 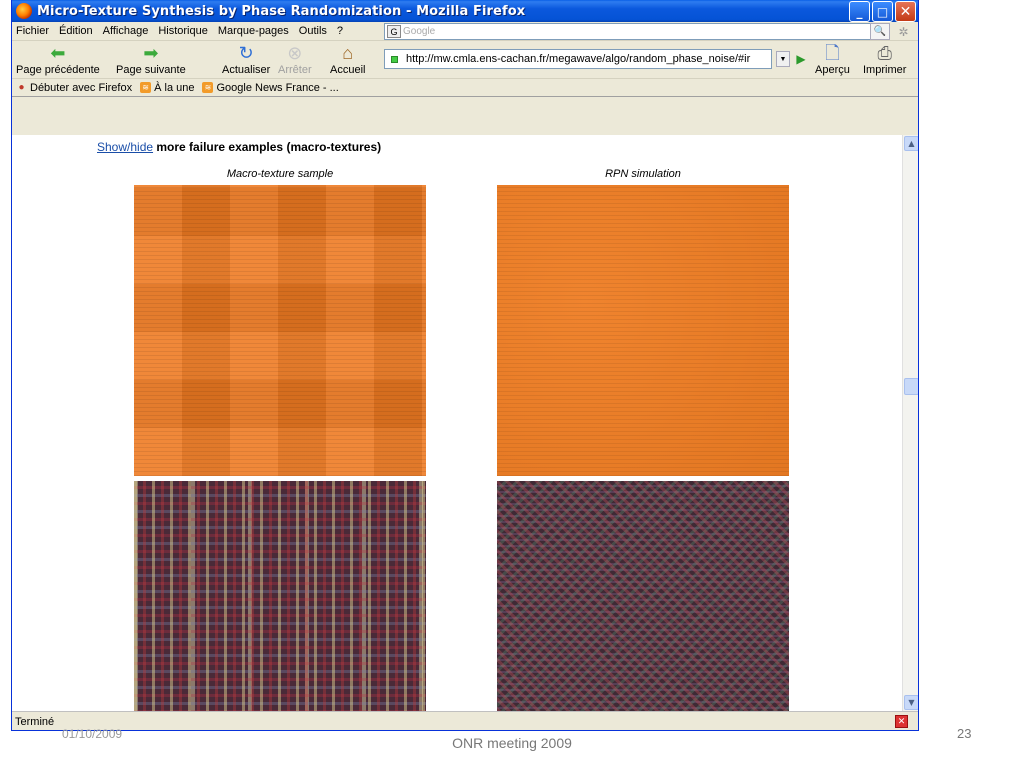 I want to click on fabric-rpn-simulation-image, so click(x=643, y=596).